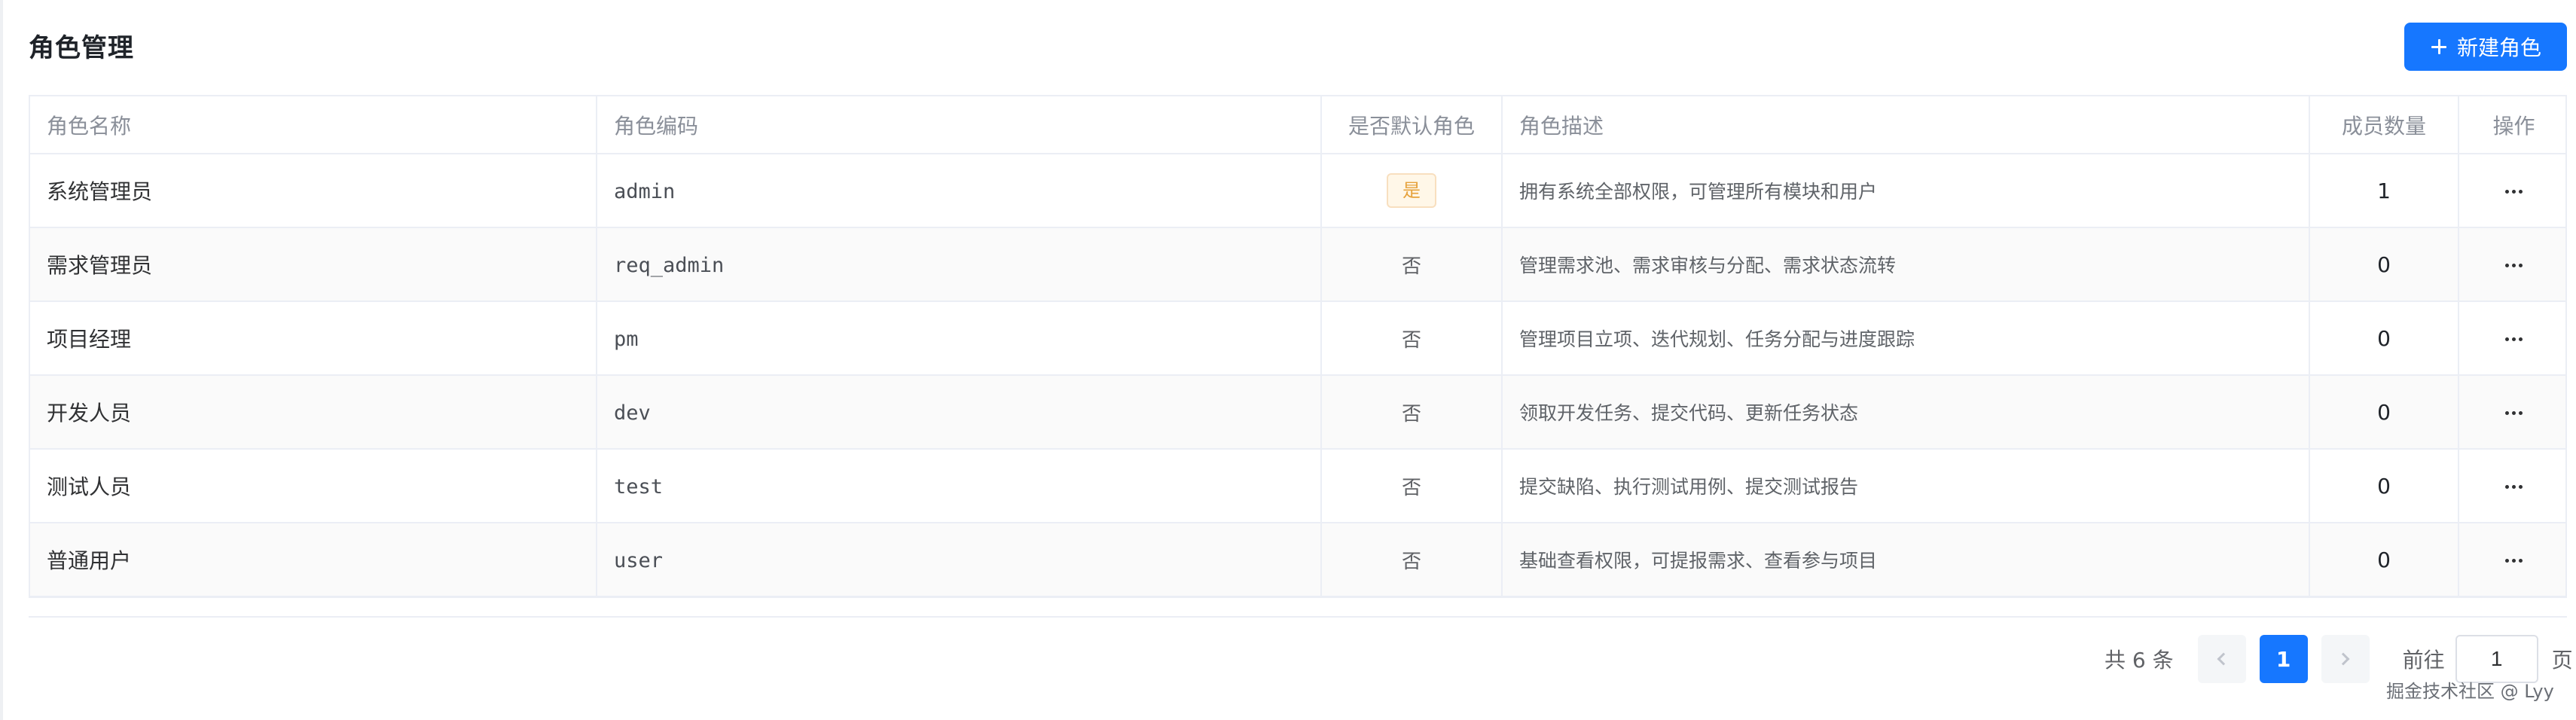  Describe the element at coordinates (2343, 659) in the screenshot. I see `chevron-right-icon` at that location.